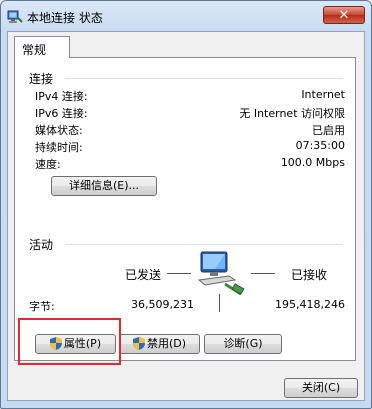 The width and height of the screenshot is (372, 409). What do you see at coordinates (41, 79) in the screenshot?
I see `connection-heading: 连接` at bounding box center [41, 79].